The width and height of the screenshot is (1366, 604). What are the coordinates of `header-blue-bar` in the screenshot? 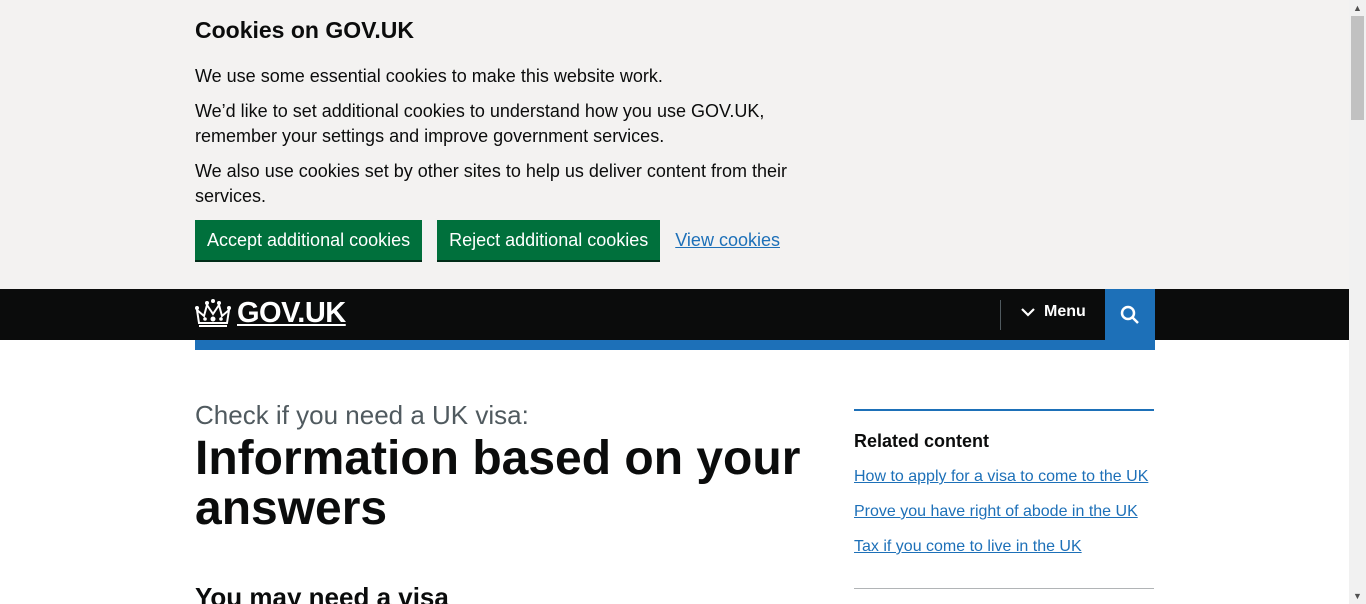 It's located at (675, 345).